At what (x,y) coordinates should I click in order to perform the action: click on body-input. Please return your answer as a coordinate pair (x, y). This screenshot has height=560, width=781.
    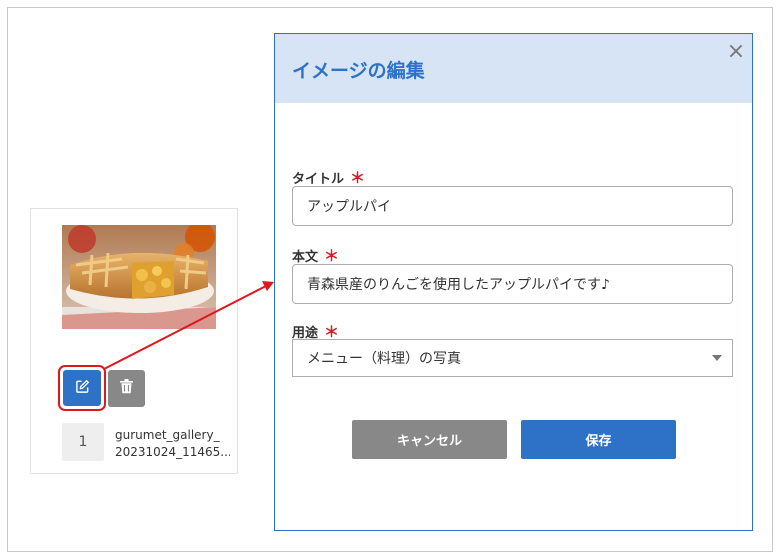
    Looking at the image, I should click on (512, 284).